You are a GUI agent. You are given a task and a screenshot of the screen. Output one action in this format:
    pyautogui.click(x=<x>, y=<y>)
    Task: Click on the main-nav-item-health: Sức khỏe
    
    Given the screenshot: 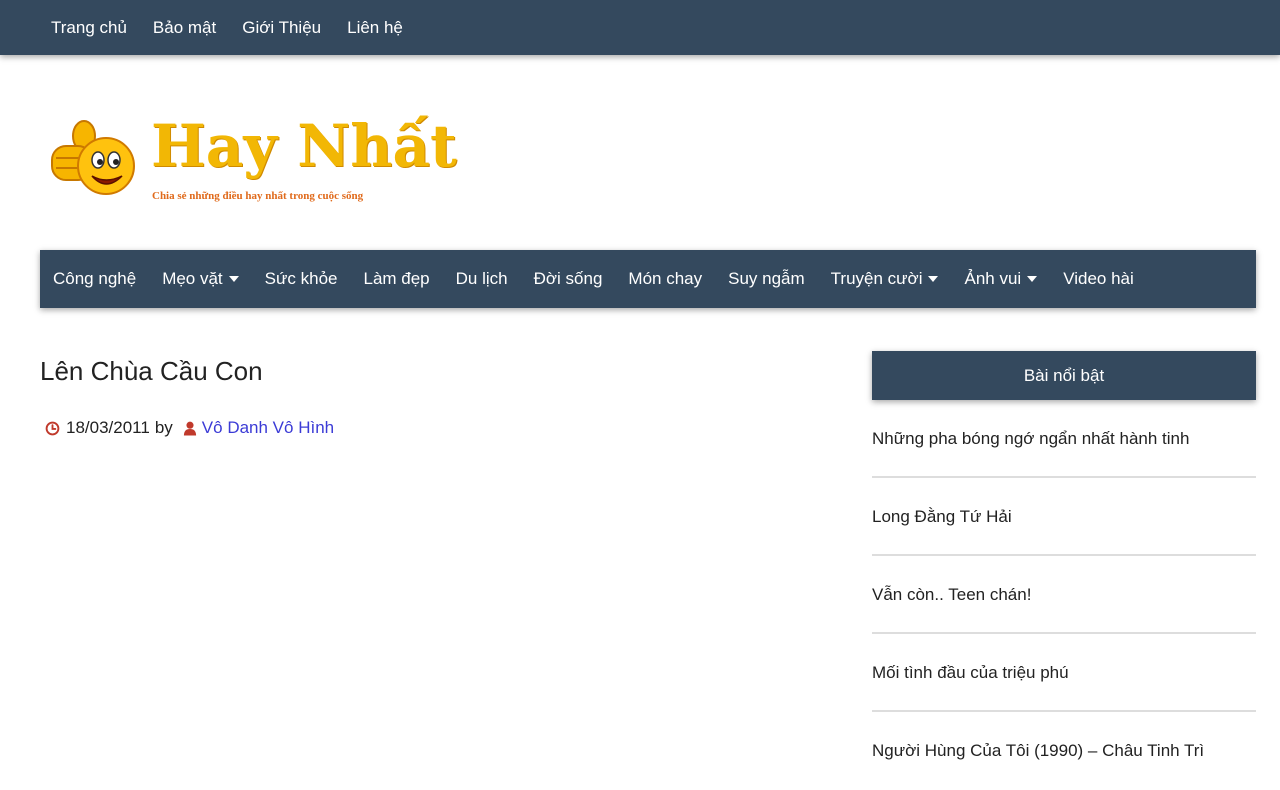 What is the action you would take?
    pyautogui.click(x=301, y=279)
    